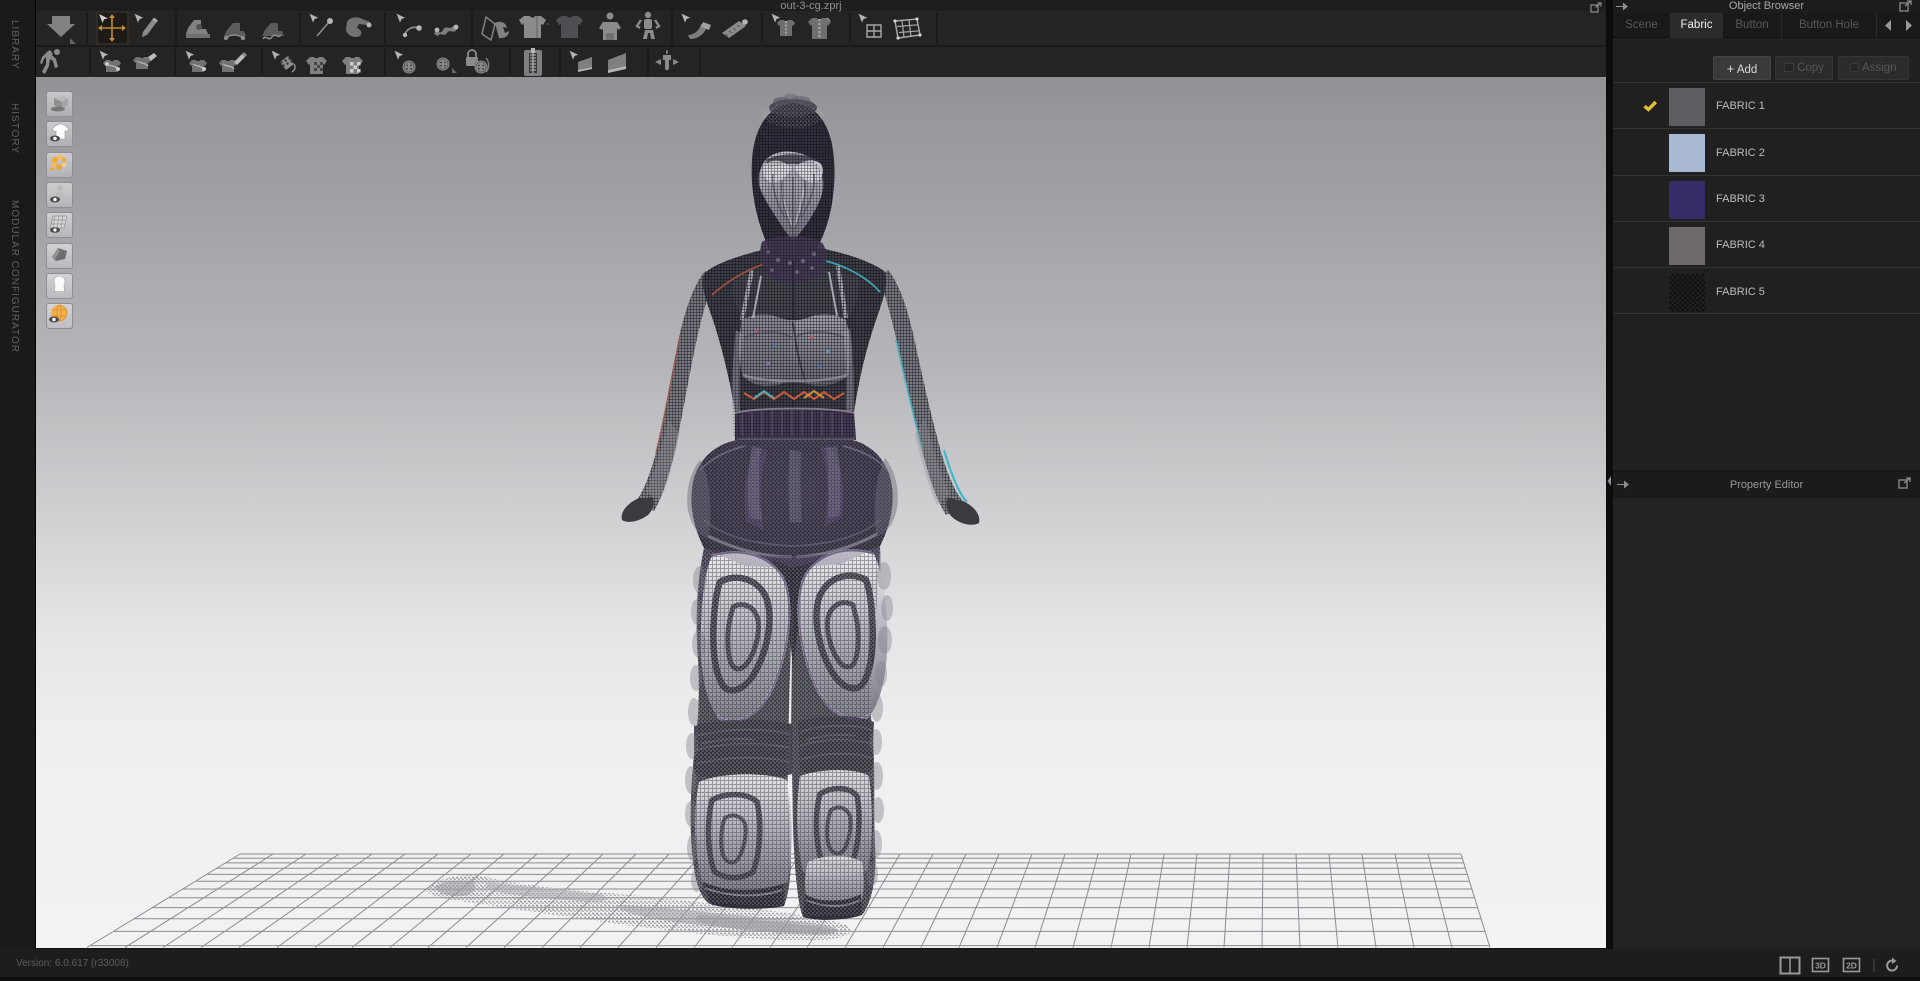 Image resolution: width=1920 pixels, height=981 pixels. I want to click on svg-text: 2D, so click(1851, 966).